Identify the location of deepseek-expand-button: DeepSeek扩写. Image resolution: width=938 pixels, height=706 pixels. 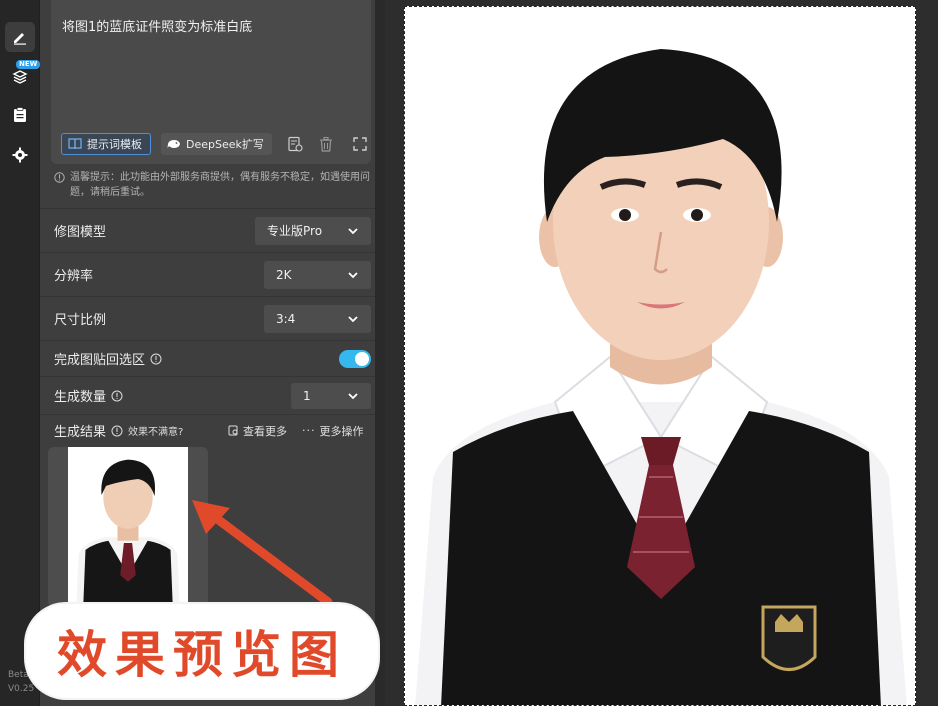
(216, 144).